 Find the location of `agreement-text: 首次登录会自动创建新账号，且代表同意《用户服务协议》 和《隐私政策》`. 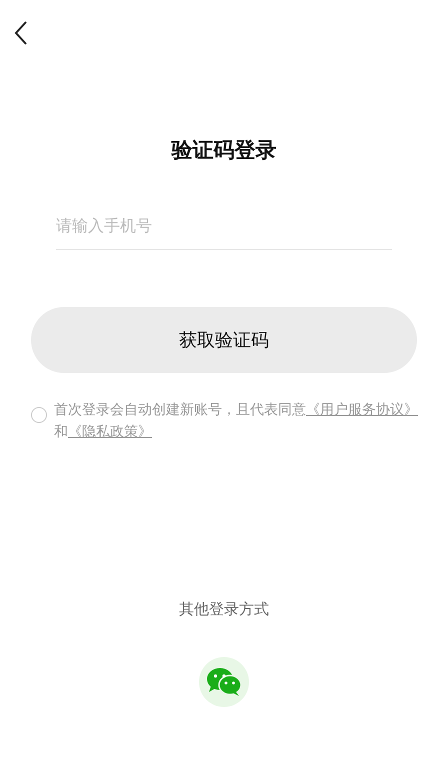

agreement-text: 首次登录会自动创建新账号，且代表同意《用户服务协议》 和《隐私政策》 is located at coordinates (236, 421).